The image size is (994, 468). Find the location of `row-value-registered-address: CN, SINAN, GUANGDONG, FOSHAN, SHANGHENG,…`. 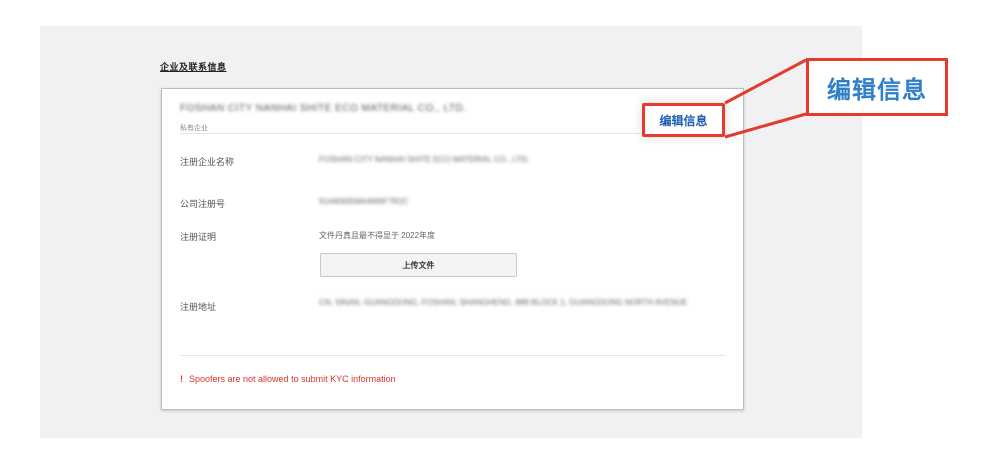

row-value-registered-address: CN, SINAN, GUANGDONG, FOSHAN, SHANGHENG,… is located at coordinates (503, 302).